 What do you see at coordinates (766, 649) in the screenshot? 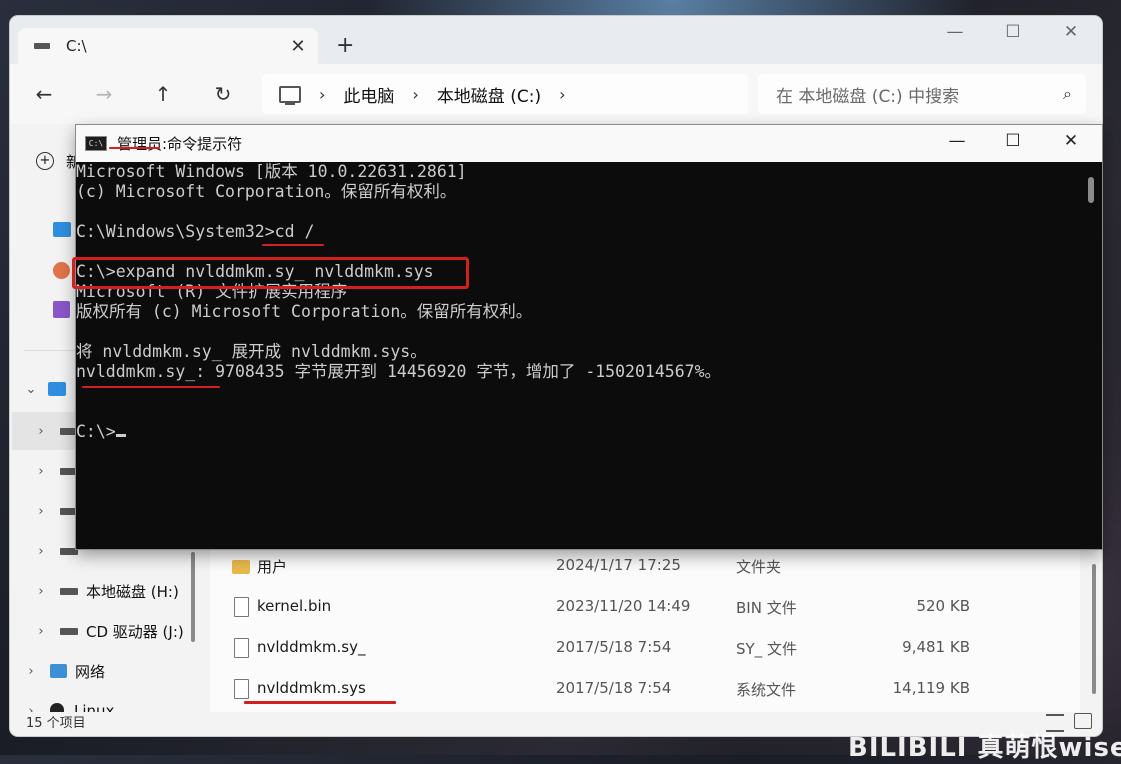
I see `file-type: SY_ 文件` at bounding box center [766, 649].